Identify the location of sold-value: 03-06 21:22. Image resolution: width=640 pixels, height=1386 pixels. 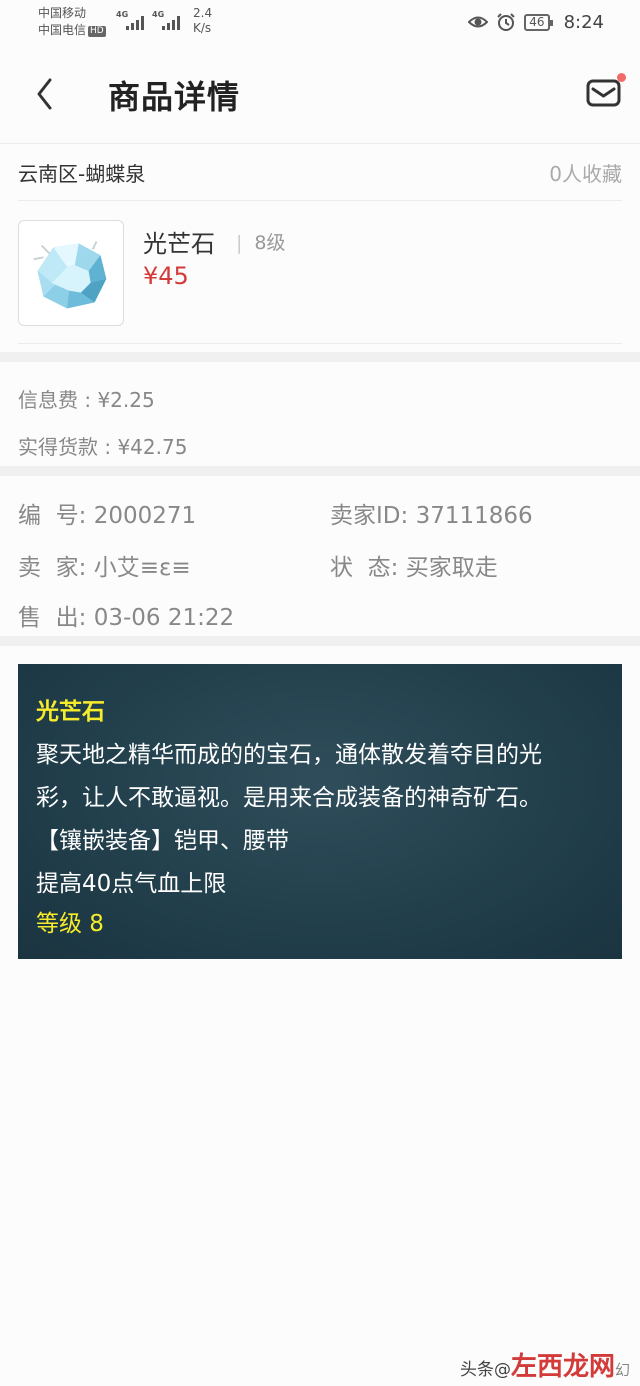
(164, 618).